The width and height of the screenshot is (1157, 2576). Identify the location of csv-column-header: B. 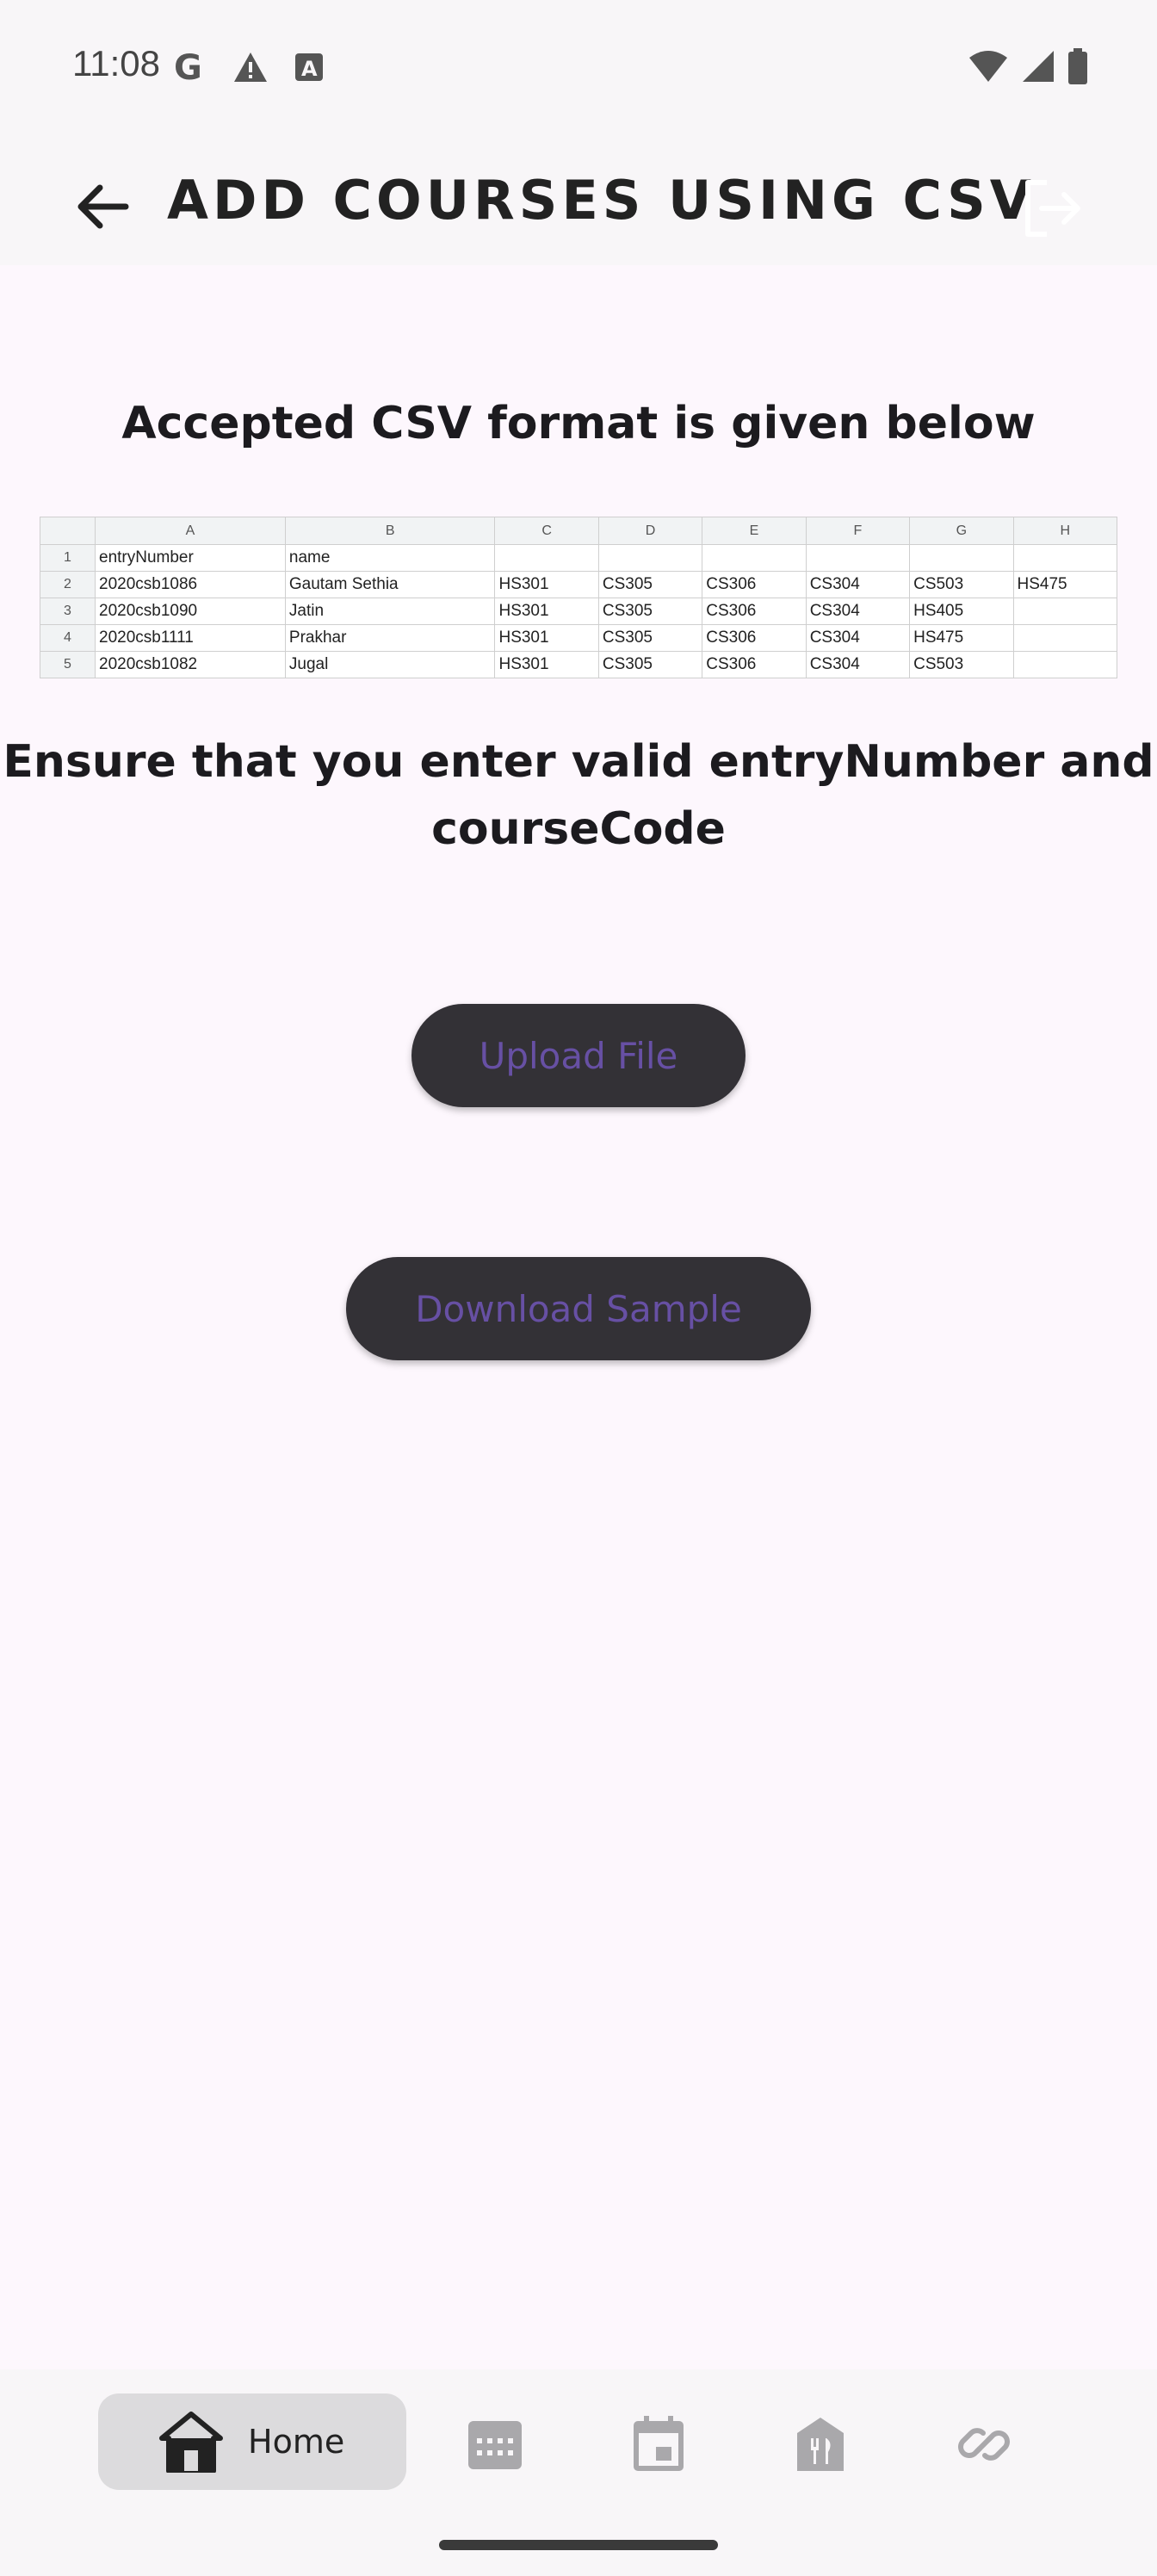
(390, 531).